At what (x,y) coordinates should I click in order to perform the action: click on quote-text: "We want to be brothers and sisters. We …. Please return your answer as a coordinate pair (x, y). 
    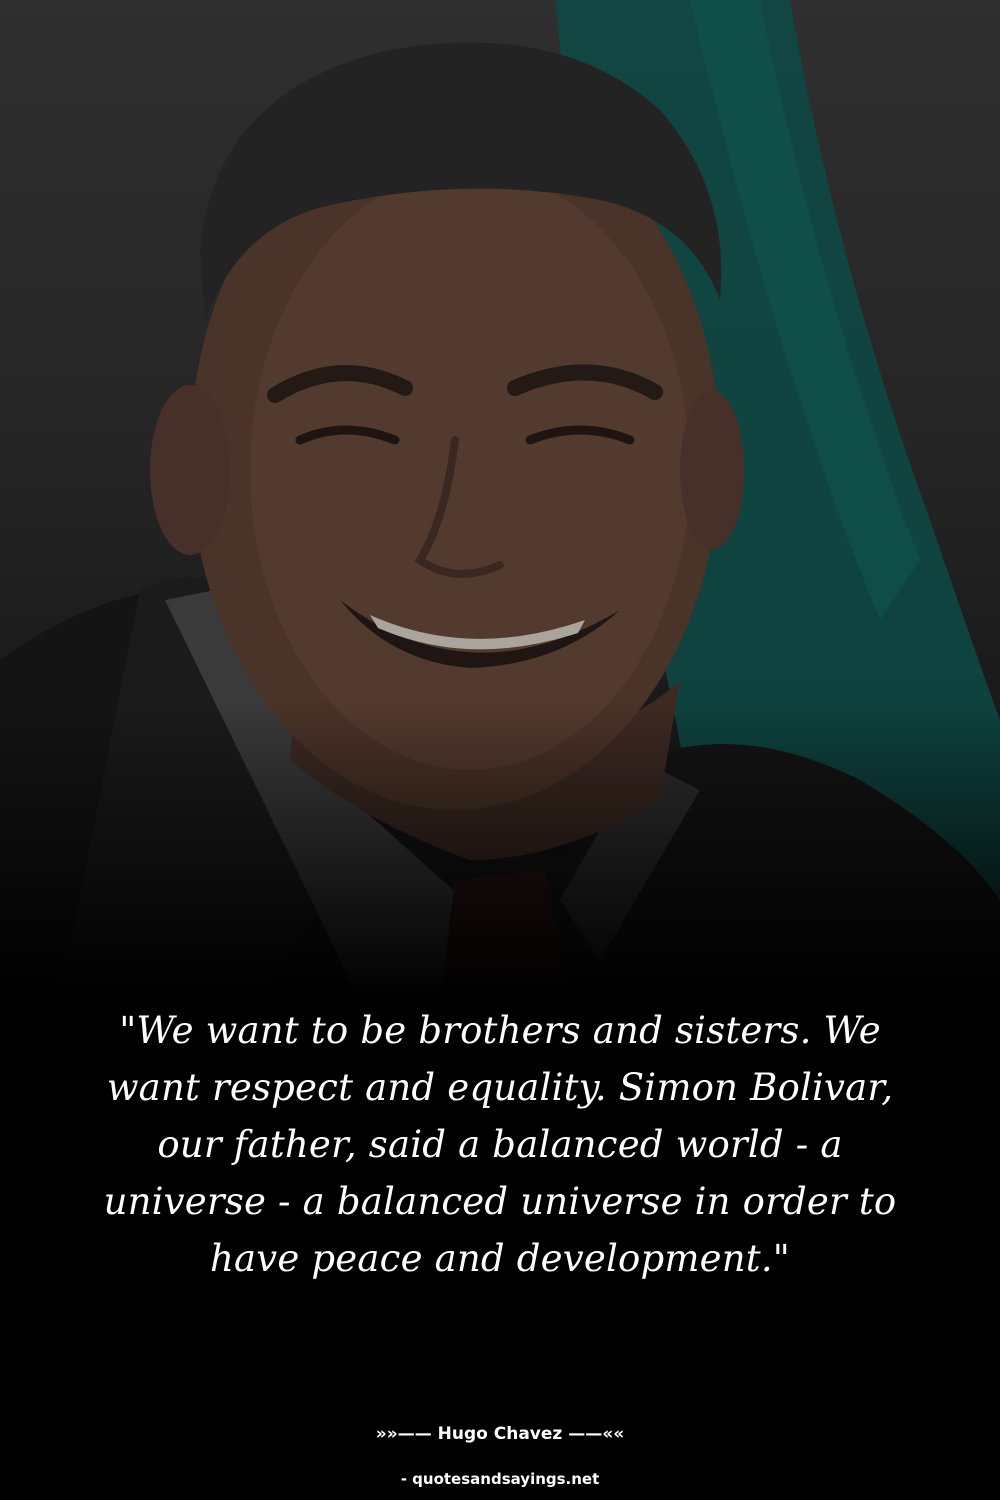
    Looking at the image, I should click on (500, 1144).